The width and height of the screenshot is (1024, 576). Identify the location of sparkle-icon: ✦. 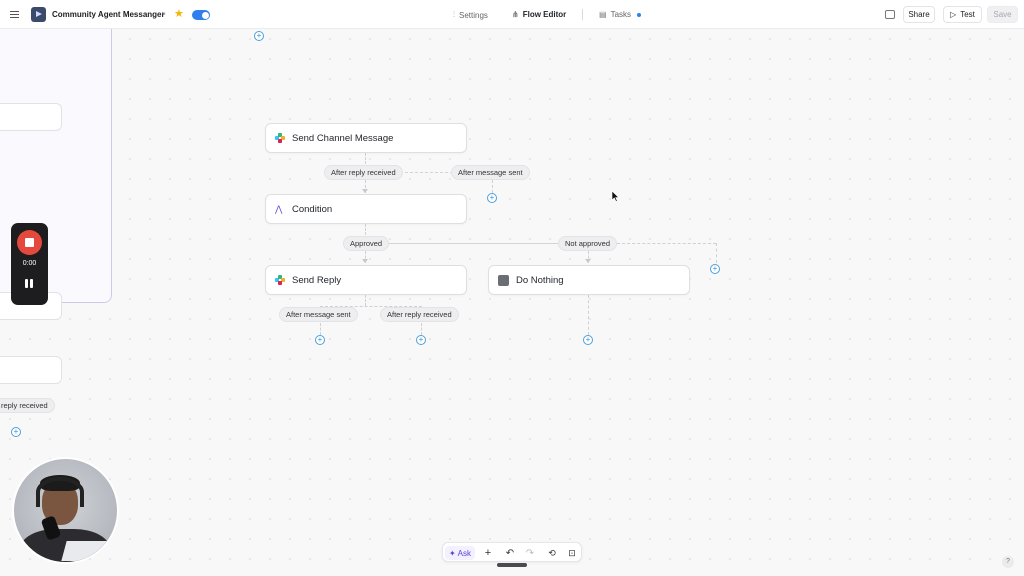
(452, 553).